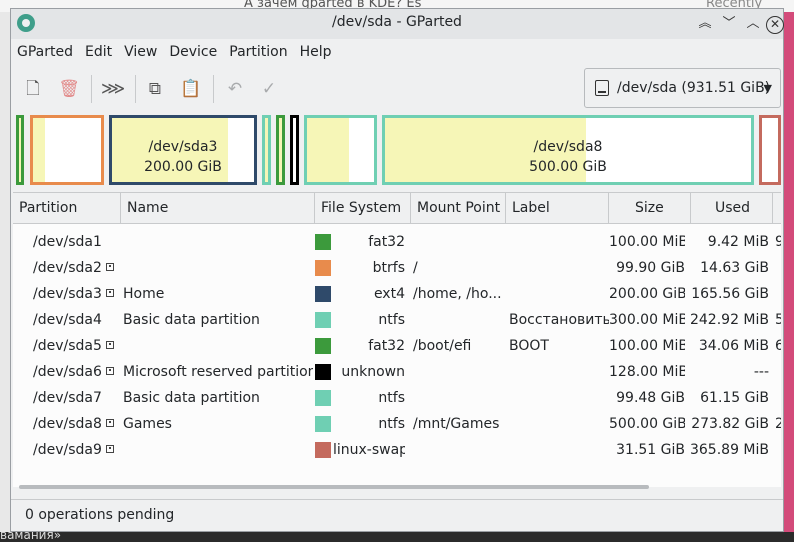 This screenshot has width=794, height=542. Describe the element at coordinates (67, 242) in the screenshot. I see `partition-path: /dev/sda1` at that location.